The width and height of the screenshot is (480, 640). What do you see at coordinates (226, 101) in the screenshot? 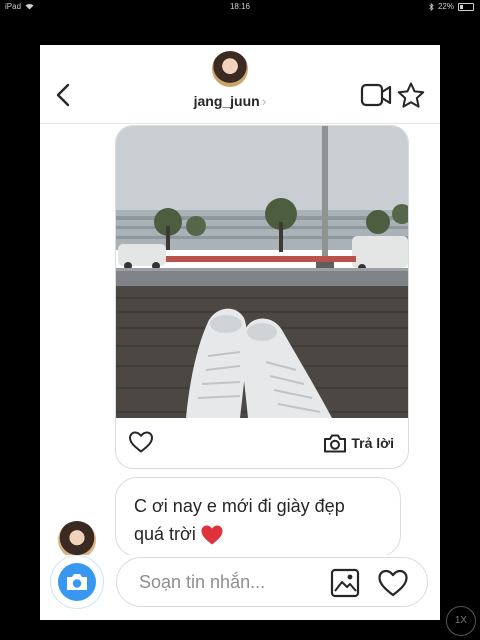
I see `username-text: jang_juun` at bounding box center [226, 101].